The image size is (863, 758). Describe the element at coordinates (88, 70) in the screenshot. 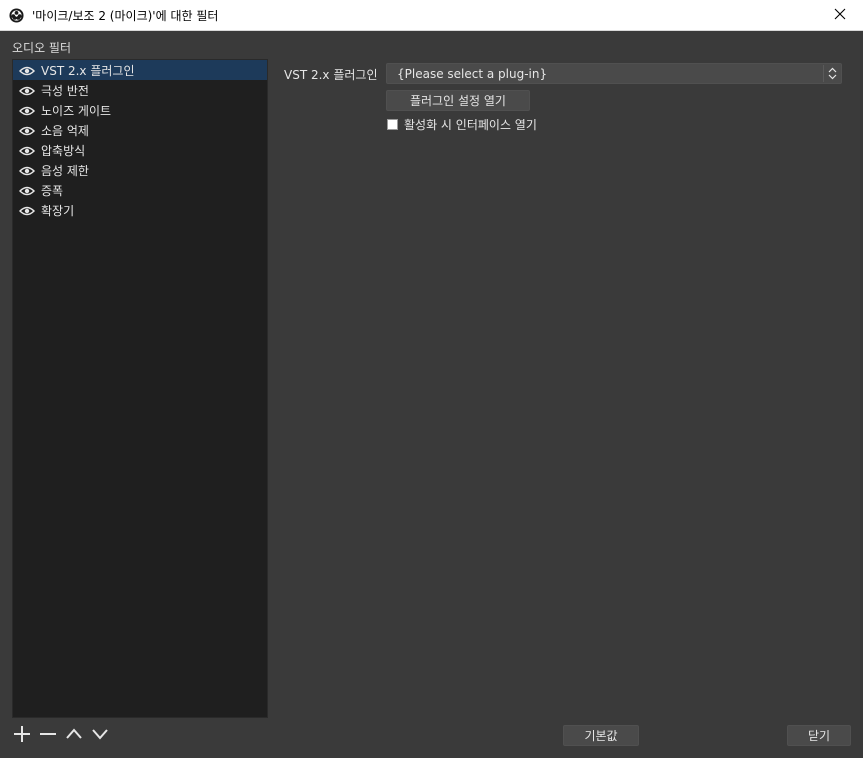

I see `filter-item-label: VST 2.x 플러그인` at that location.